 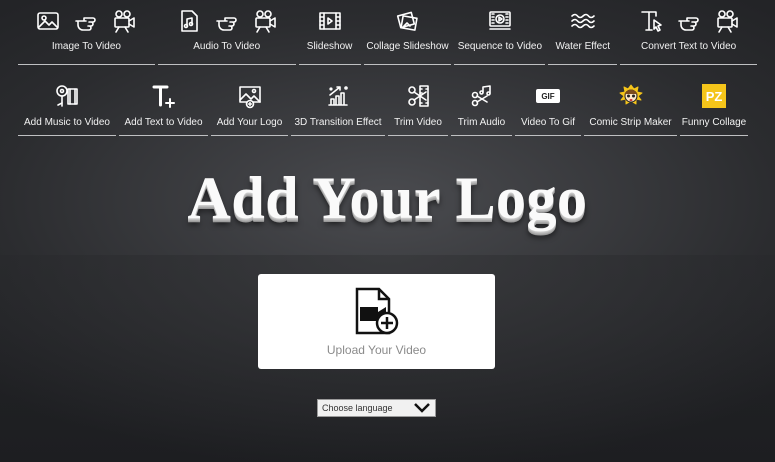 I want to click on tool-trim-video: Trim Video, so click(x=418, y=104).